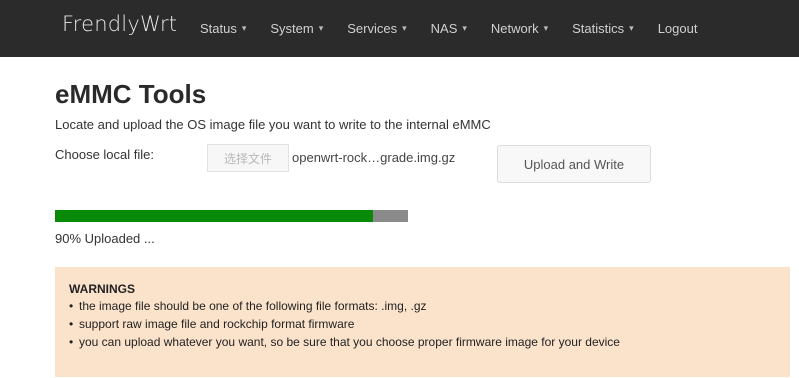 The width and height of the screenshot is (799, 378). What do you see at coordinates (598, 28) in the screenshot?
I see `nav-item-label: Statistics` at bounding box center [598, 28].